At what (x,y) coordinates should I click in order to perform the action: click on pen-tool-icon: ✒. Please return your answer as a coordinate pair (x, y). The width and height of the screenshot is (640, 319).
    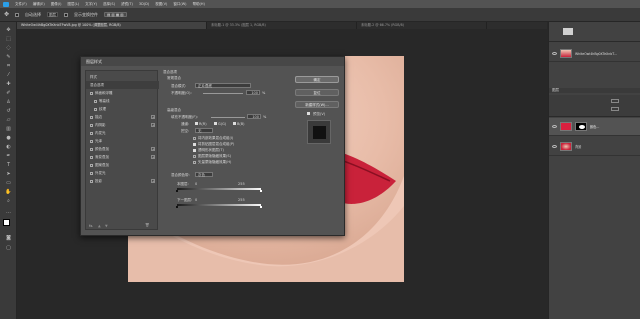
    Looking at the image, I should click on (8, 156).